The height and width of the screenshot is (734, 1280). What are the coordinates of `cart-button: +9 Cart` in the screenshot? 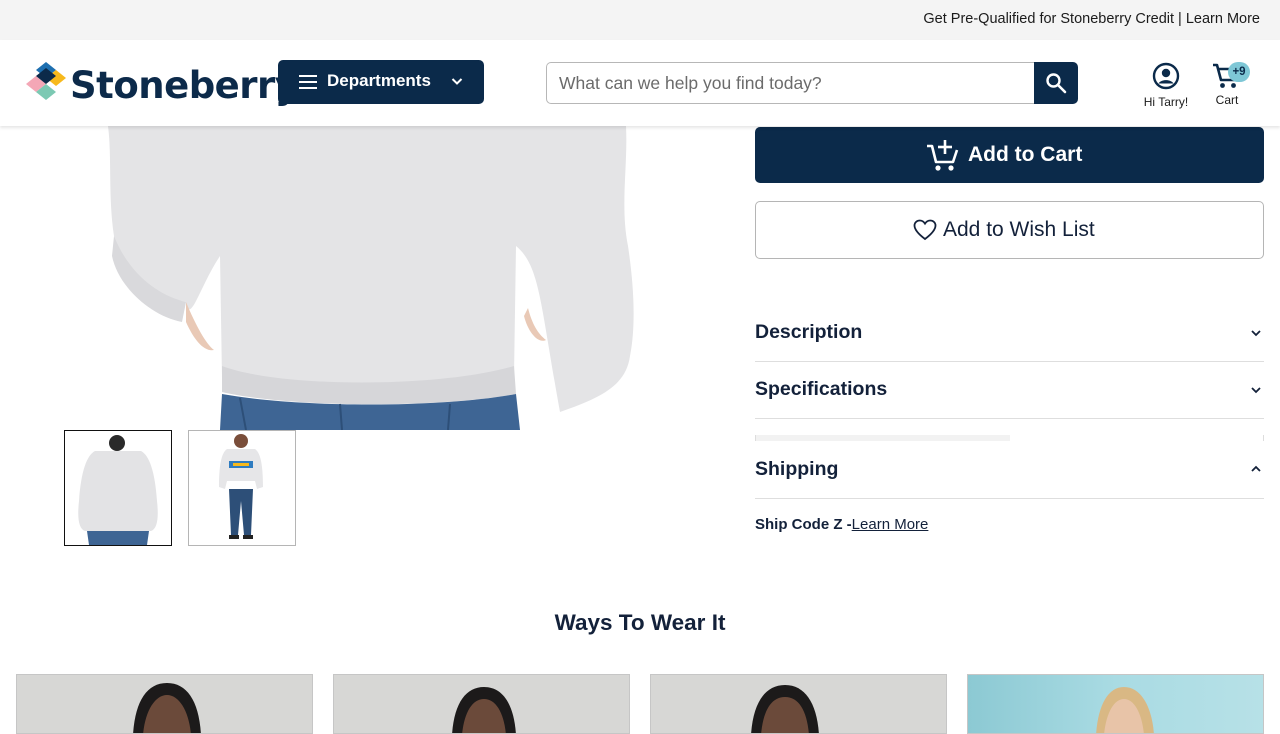 It's located at (1231, 87).